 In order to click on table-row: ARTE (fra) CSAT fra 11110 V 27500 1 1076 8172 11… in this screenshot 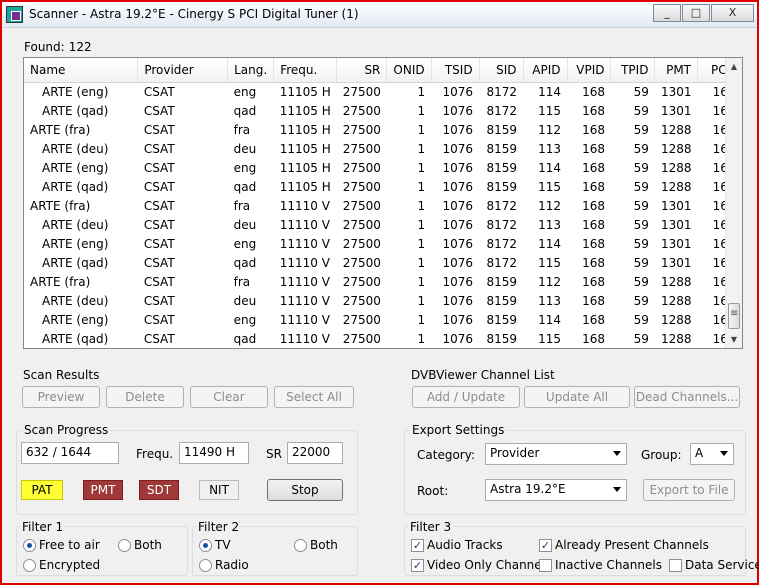, I will do `click(383, 205)`.